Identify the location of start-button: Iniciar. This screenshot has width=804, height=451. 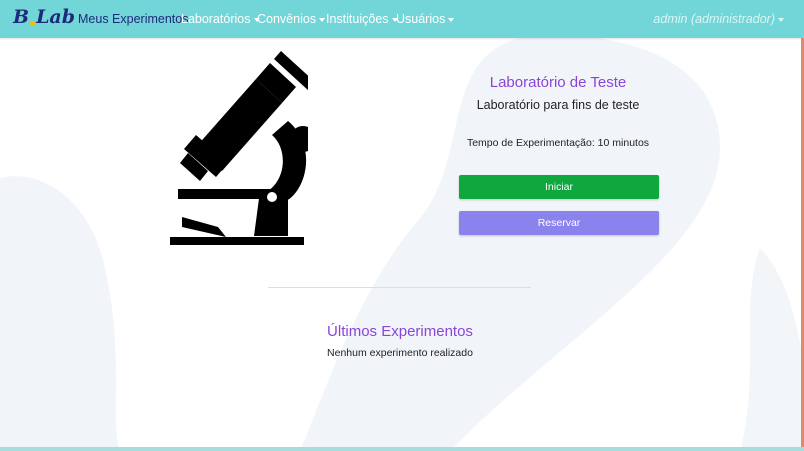
(559, 187).